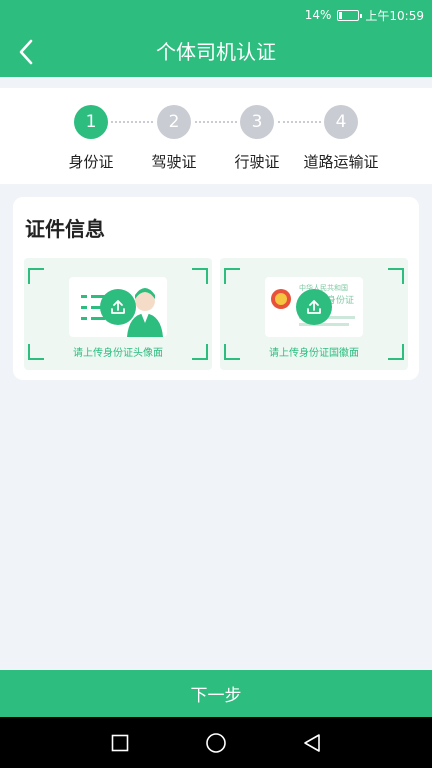  I want to click on id-card-illustration, so click(118, 307).